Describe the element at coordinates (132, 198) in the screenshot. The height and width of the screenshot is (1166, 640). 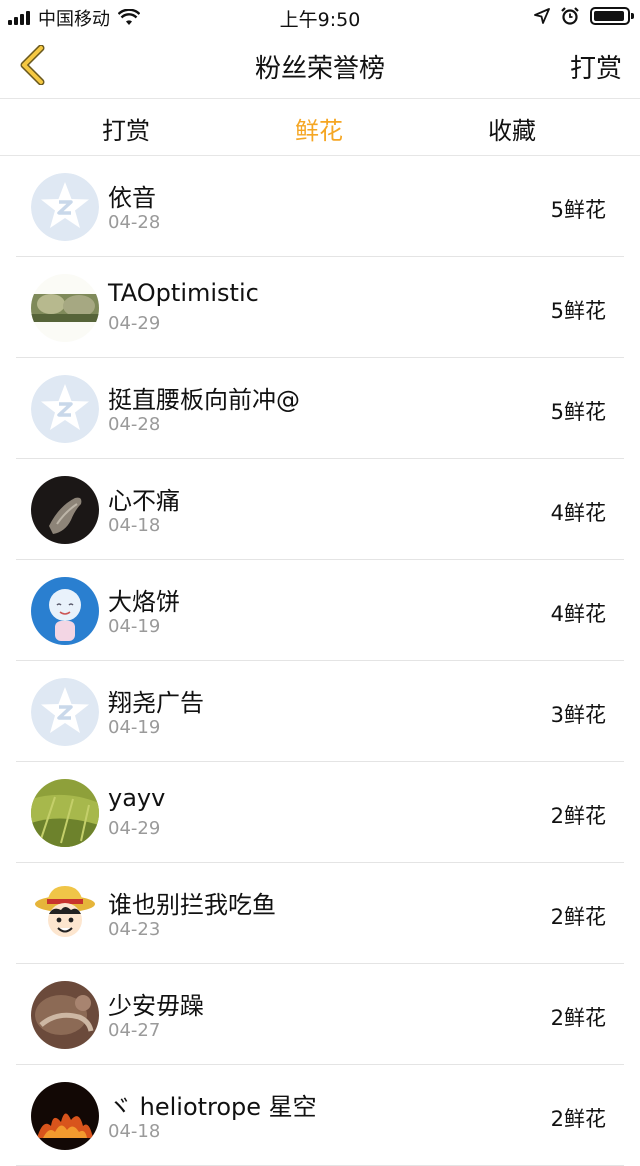
I see `fan-name: 依音` at that location.